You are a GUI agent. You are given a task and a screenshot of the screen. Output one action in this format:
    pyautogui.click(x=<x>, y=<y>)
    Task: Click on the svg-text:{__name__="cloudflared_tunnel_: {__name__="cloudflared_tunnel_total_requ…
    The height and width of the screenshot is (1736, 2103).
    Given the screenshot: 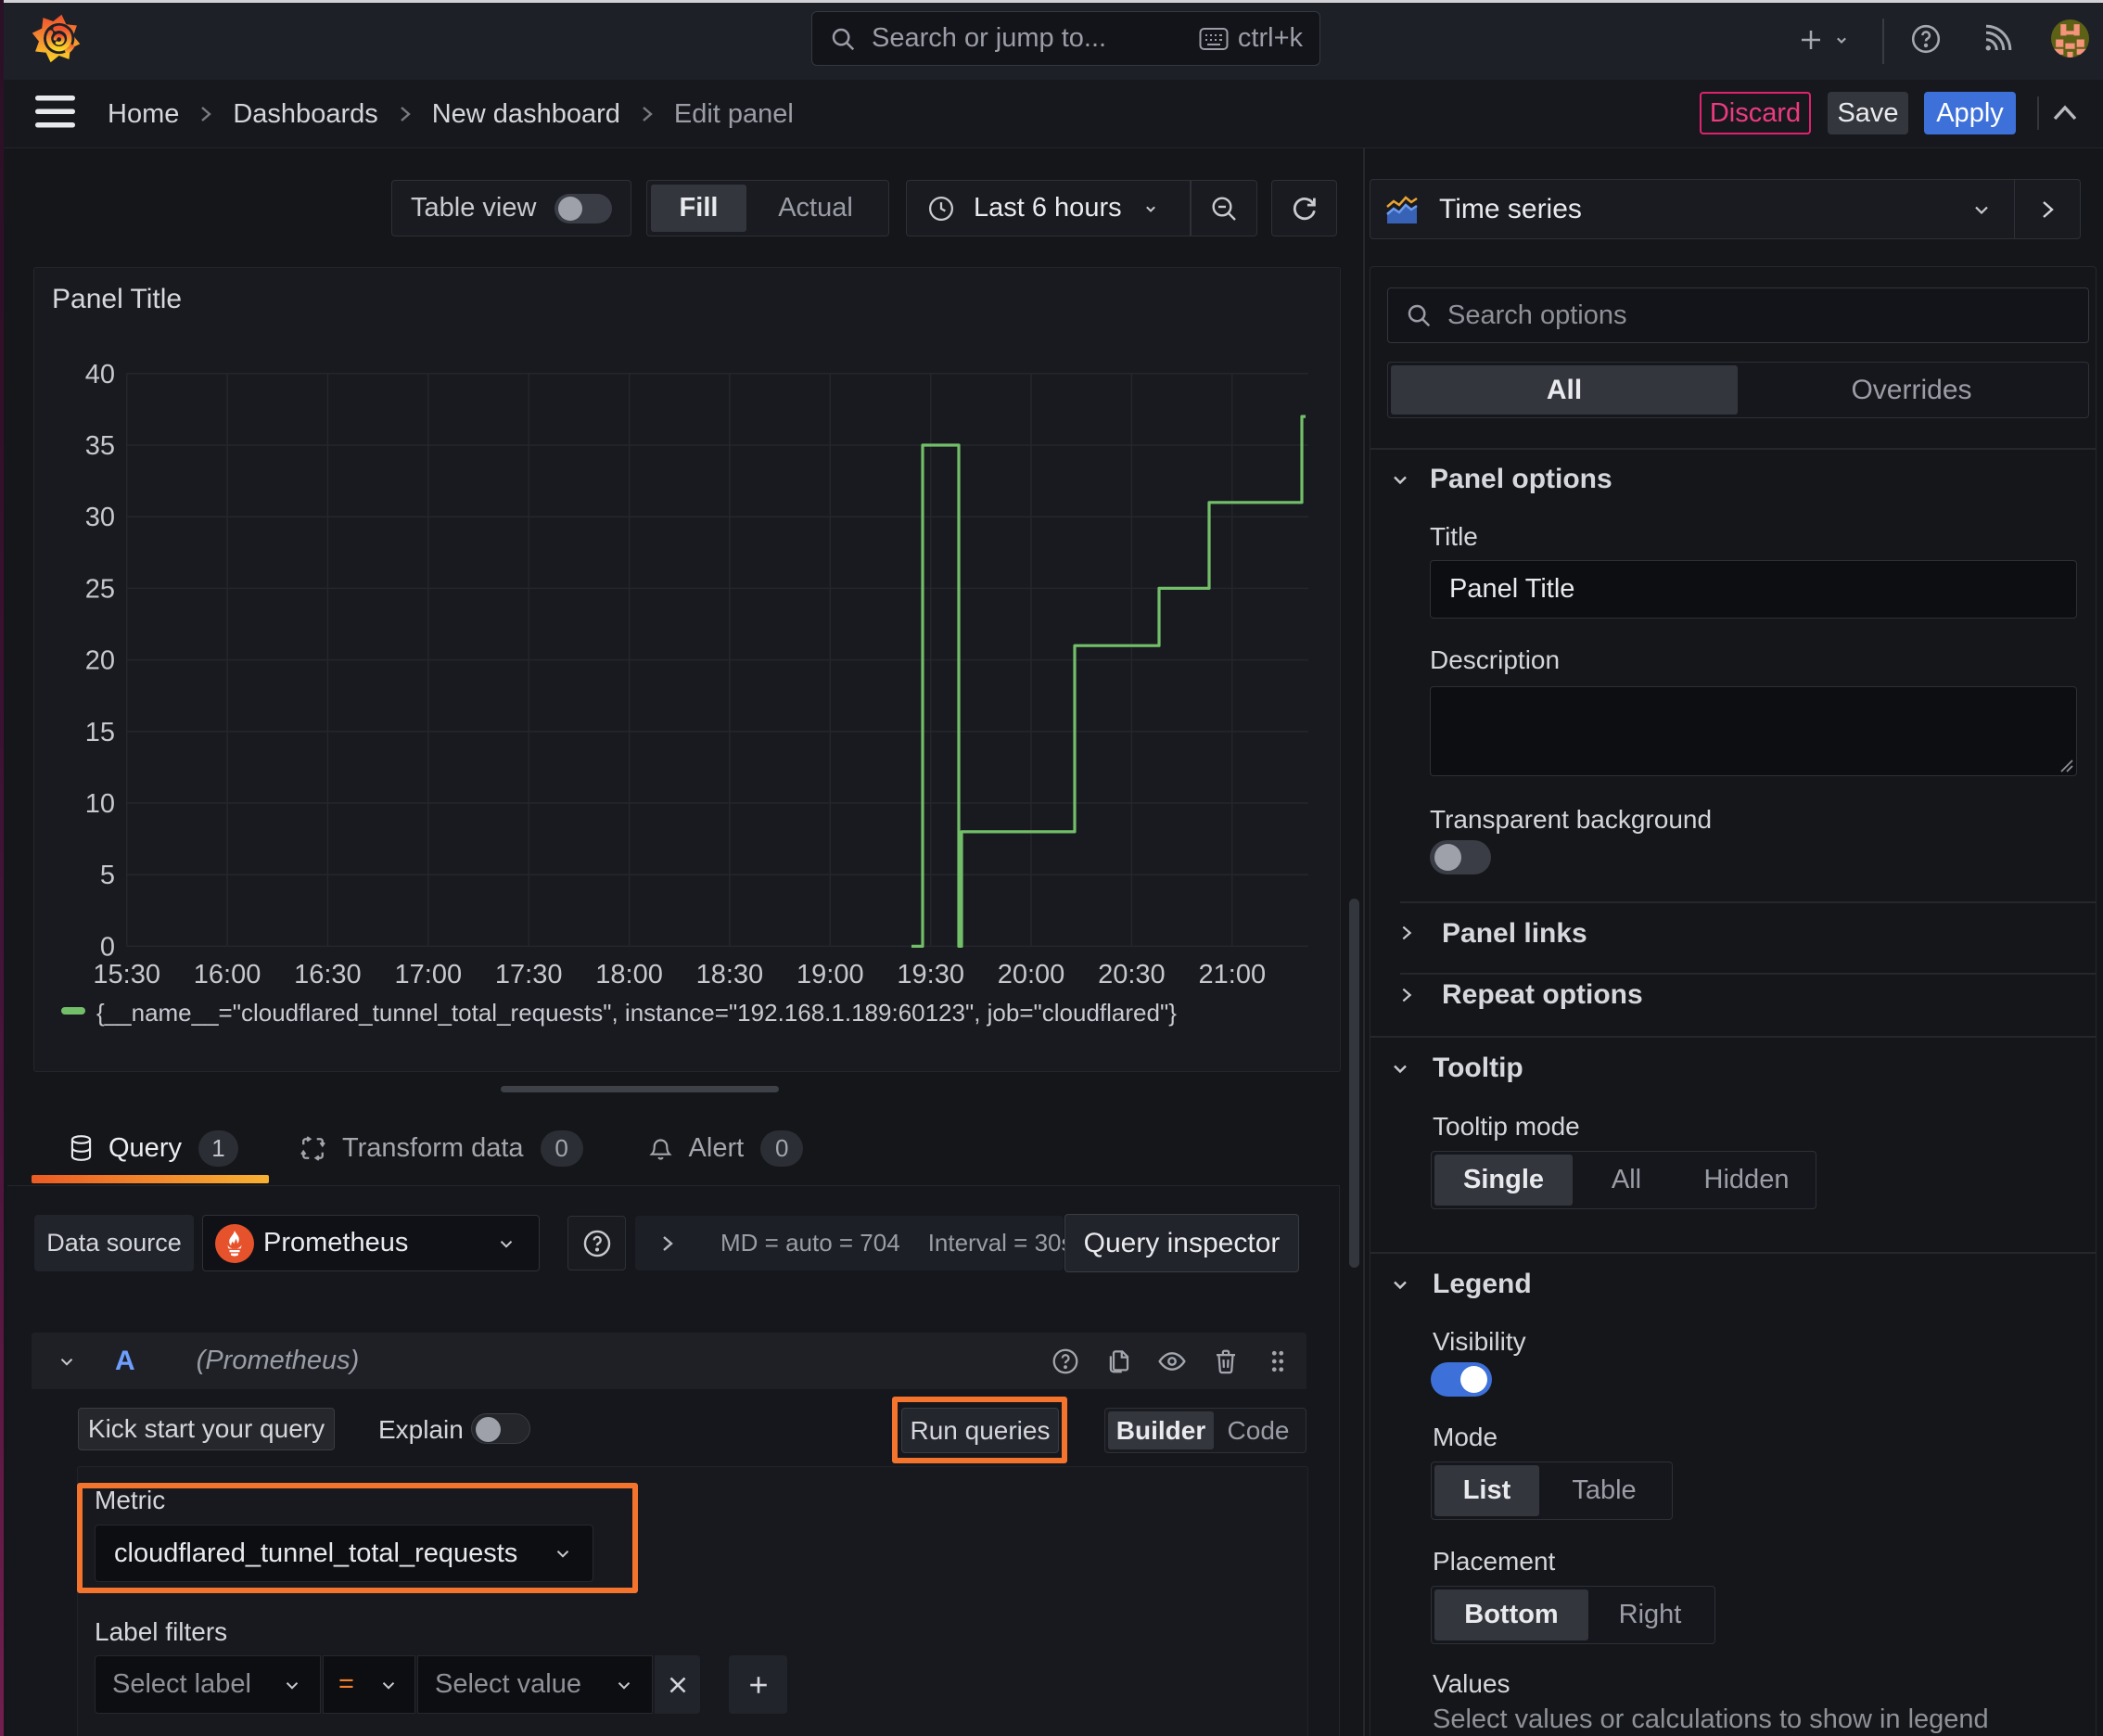 What is the action you would take?
    pyautogui.click(x=636, y=1013)
    